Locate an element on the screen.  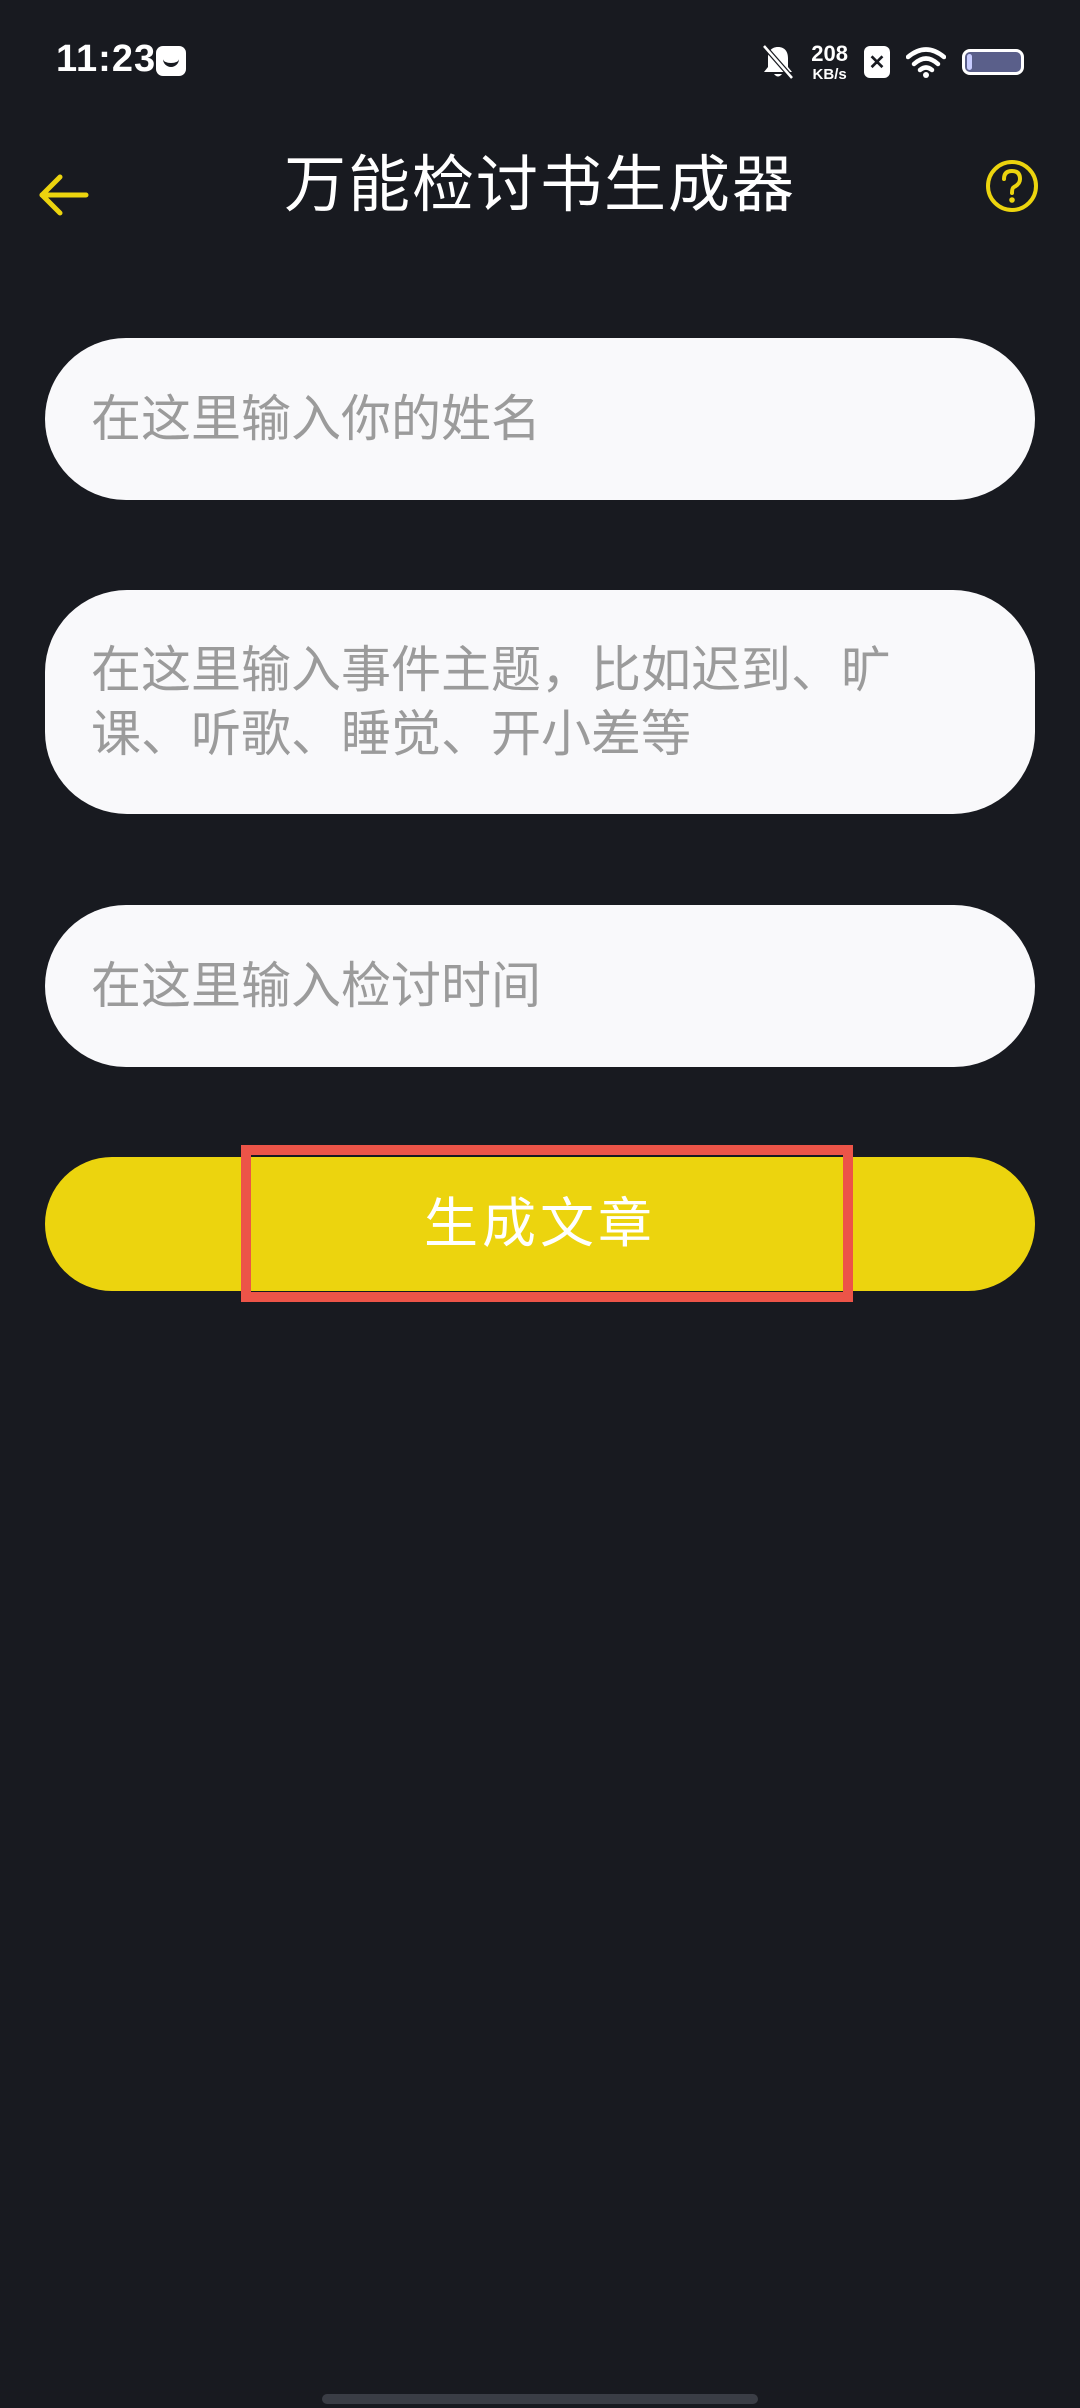
network-speed-unit: KB/s is located at coordinates (829, 74).